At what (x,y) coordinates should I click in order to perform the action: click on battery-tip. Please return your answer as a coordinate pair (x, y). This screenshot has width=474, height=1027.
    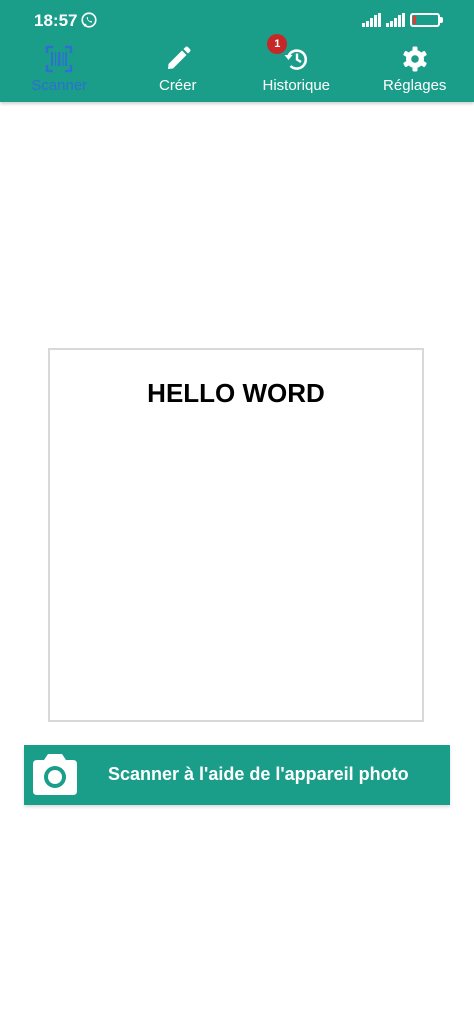
    Looking at the image, I should click on (441, 20).